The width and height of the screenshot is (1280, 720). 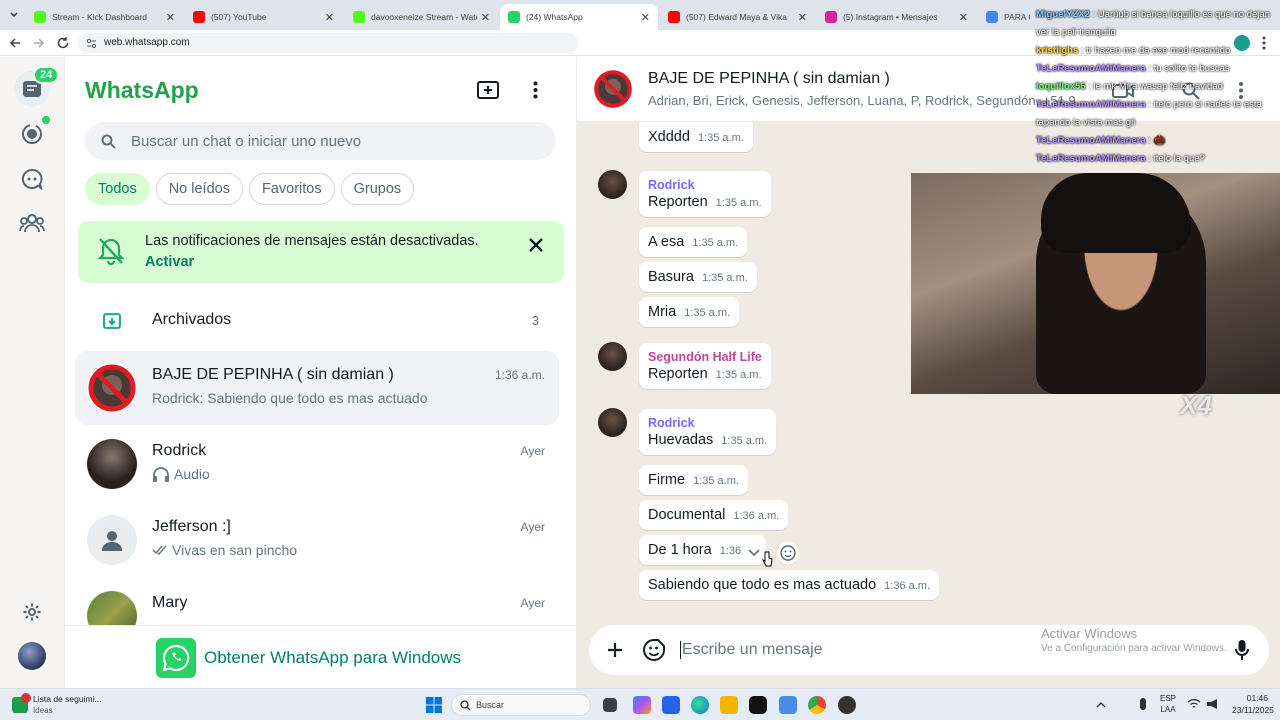 What do you see at coordinates (46, 120) in the screenshot?
I see `status-dot` at bounding box center [46, 120].